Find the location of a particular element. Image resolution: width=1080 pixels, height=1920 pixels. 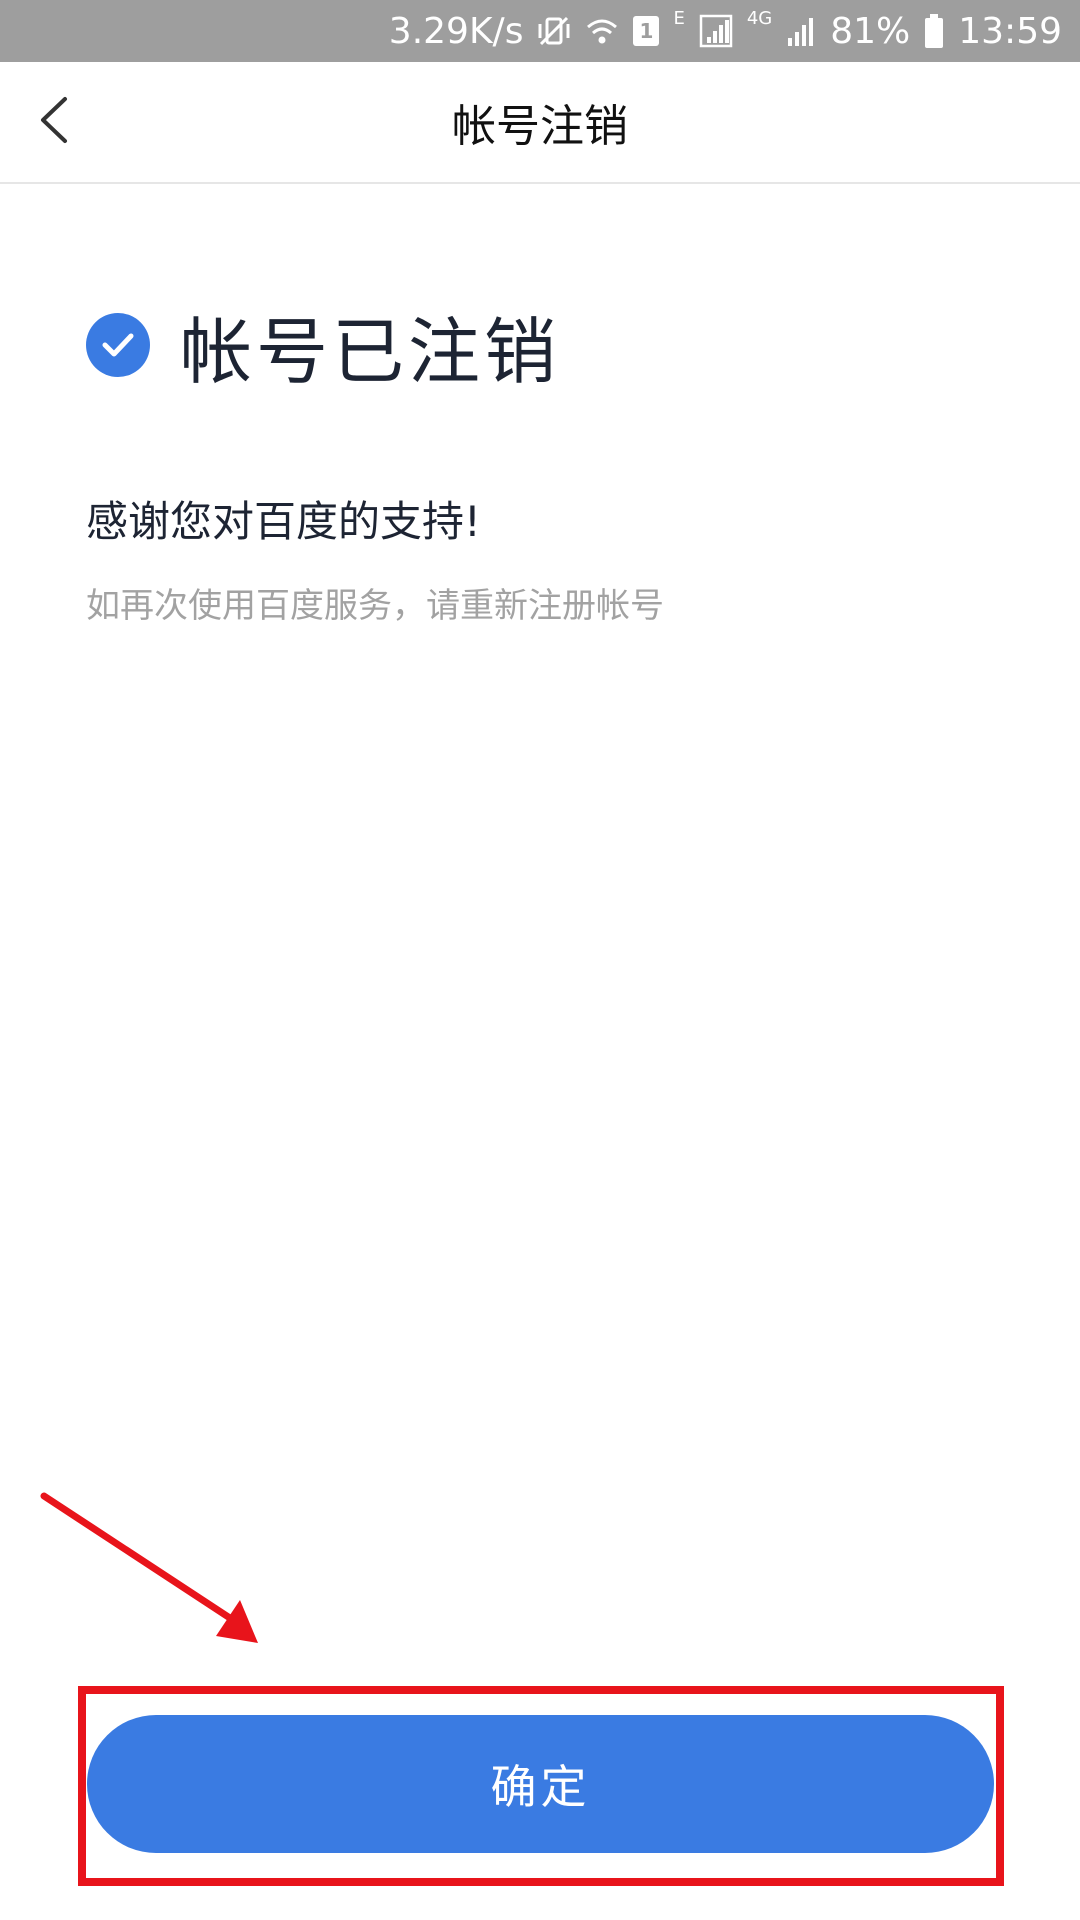

status-bar: 3.29K/s 1 E 4G 81% 13:59 is located at coordinates (540, 31).